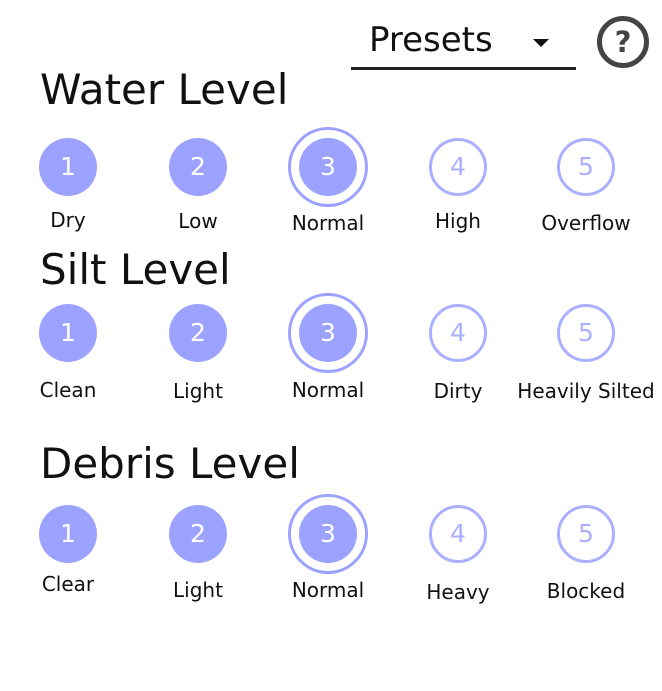 This screenshot has height=691, width=662. I want to click on water-level-option-4: 4, so click(458, 167).